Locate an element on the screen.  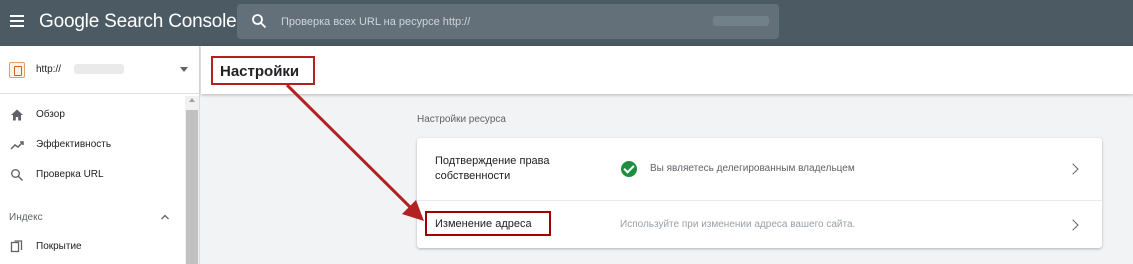
property-url: http:// is located at coordinates (49, 69).